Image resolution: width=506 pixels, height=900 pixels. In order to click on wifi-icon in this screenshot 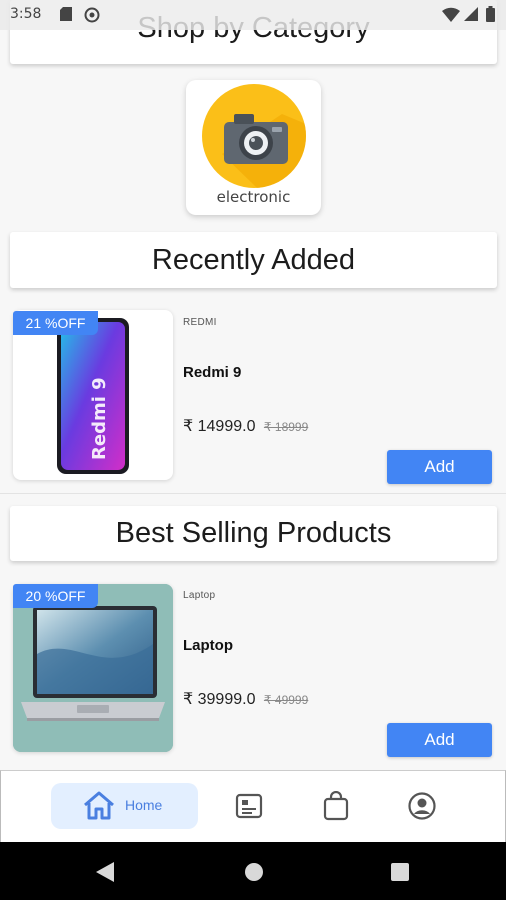, I will do `click(451, 16)`.